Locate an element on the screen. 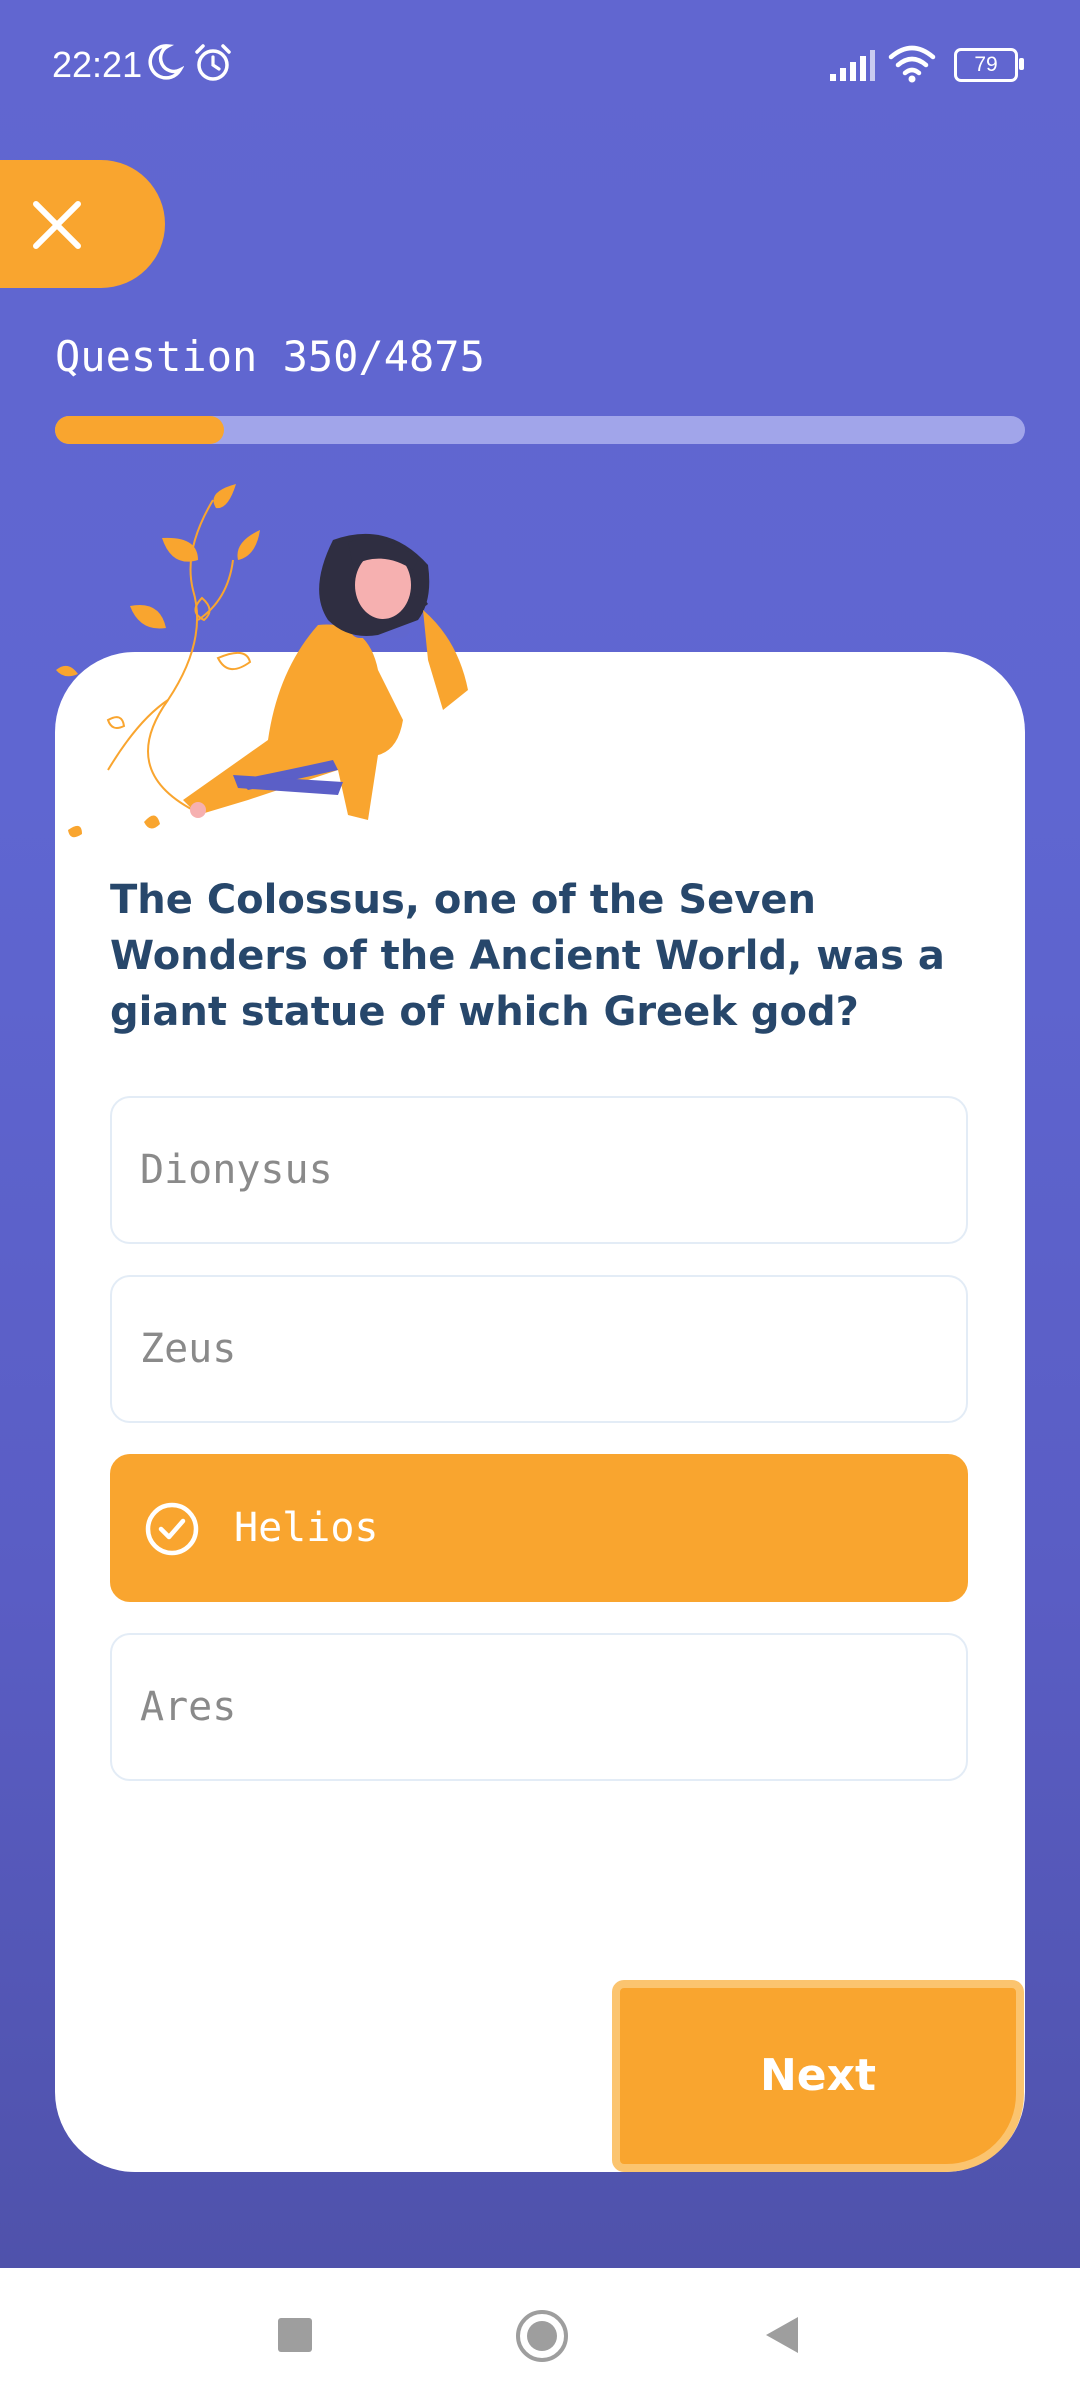  battery-icon: 79 is located at coordinates (989, 65).